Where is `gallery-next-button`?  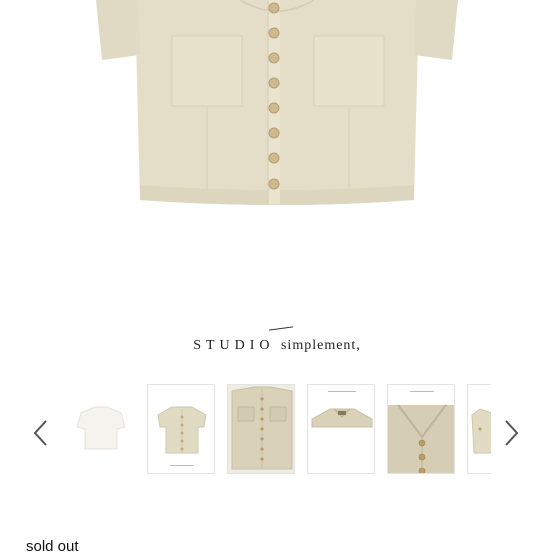
gallery-next-button is located at coordinates (511, 433).